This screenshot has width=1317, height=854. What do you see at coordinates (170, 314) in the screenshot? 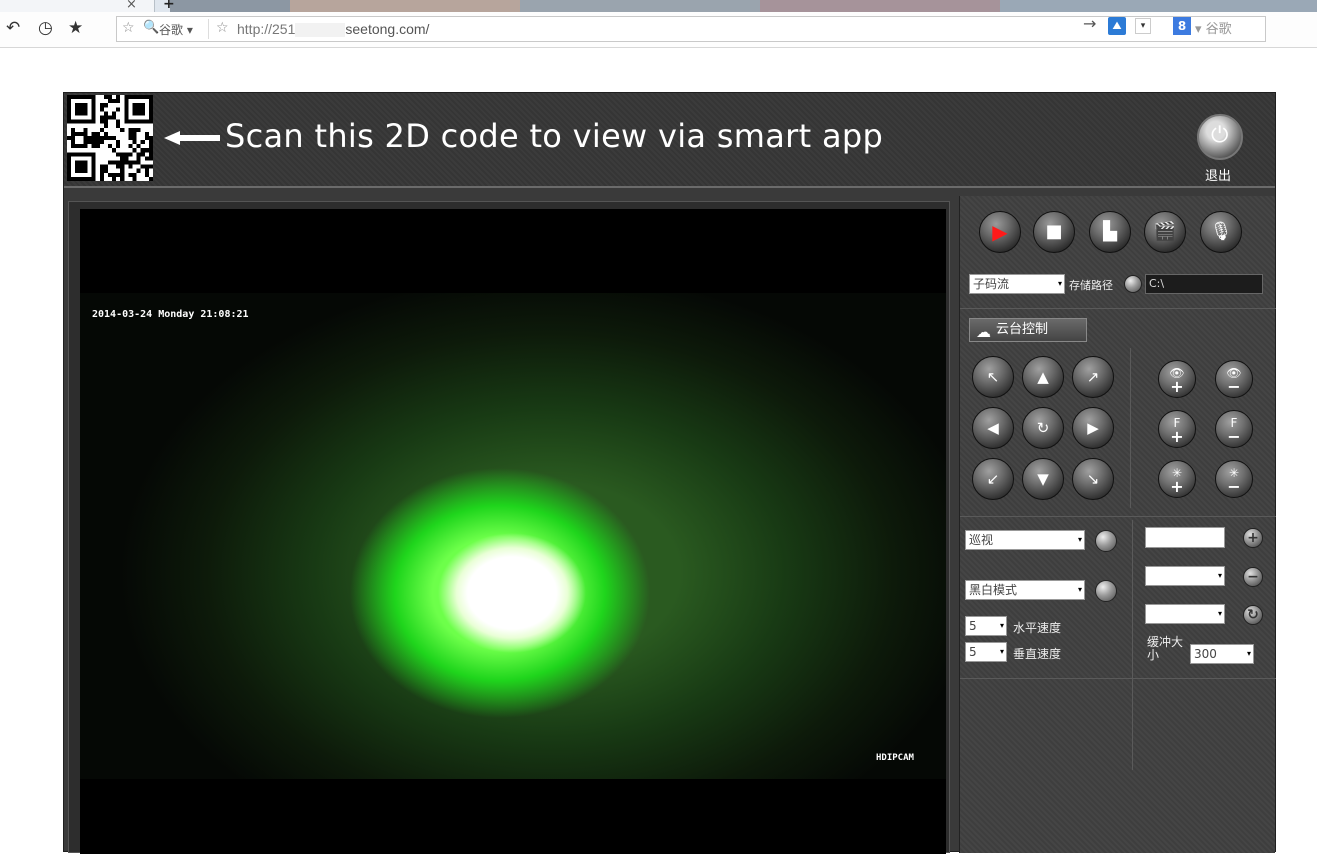
I see `video-timestamp: 2014-03-24 Monday 21:08:21` at bounding box center [170, 314].